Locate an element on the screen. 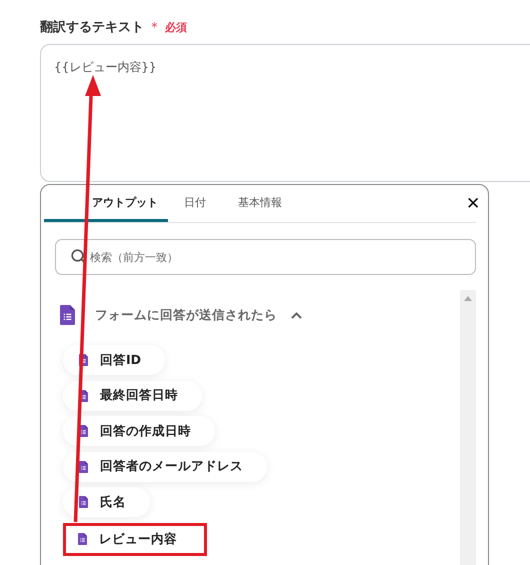 This screenshot has width=530, height=565. output-item: 回答の作成日時 is located at coordinates (139, 431).